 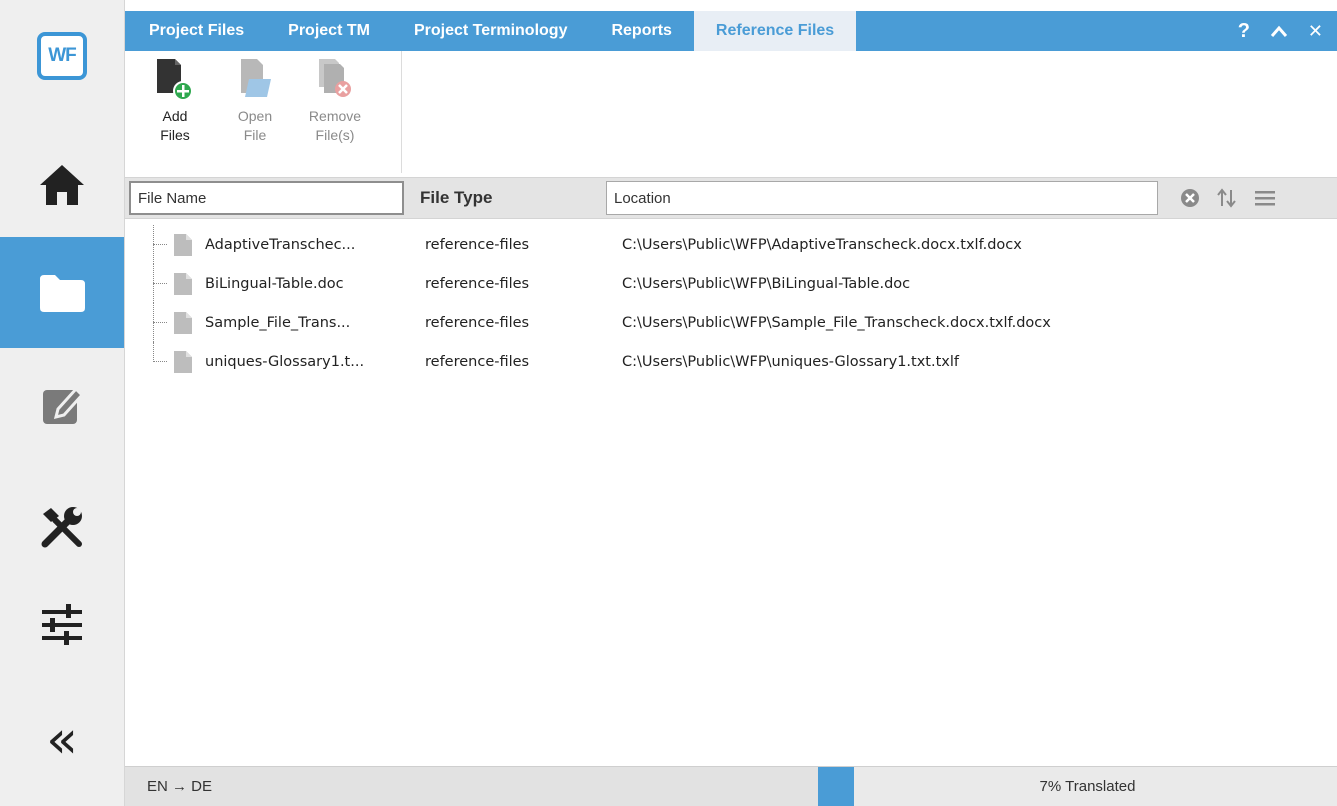 I want to click on translation-progress-text: 7% Translated, so click(x=1087, y=786).